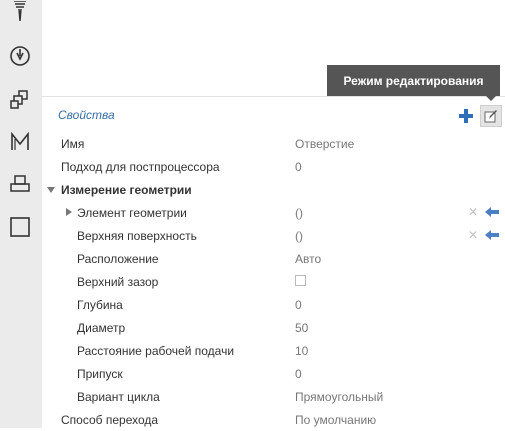 This screenshot has height=431, width=505. I want to click on prop-row-name: Имя Отверстие, so click(273, 143).